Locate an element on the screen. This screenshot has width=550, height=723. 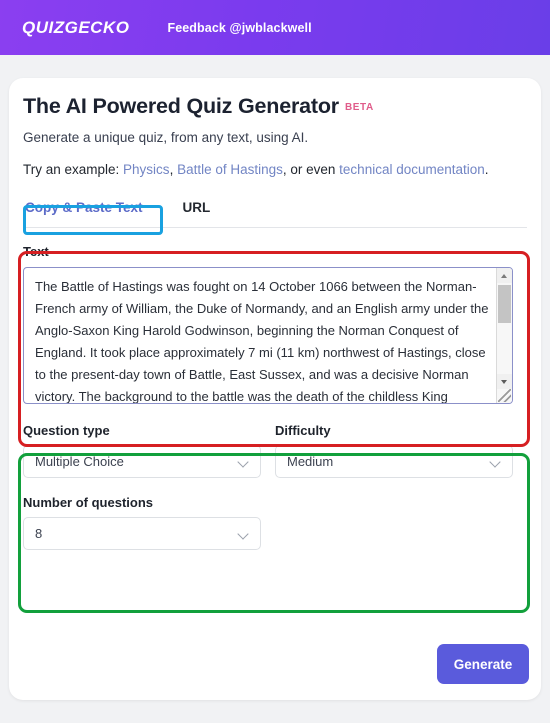
question-type-group: Question type Multiple Choice is located at coordinates (142, 450).